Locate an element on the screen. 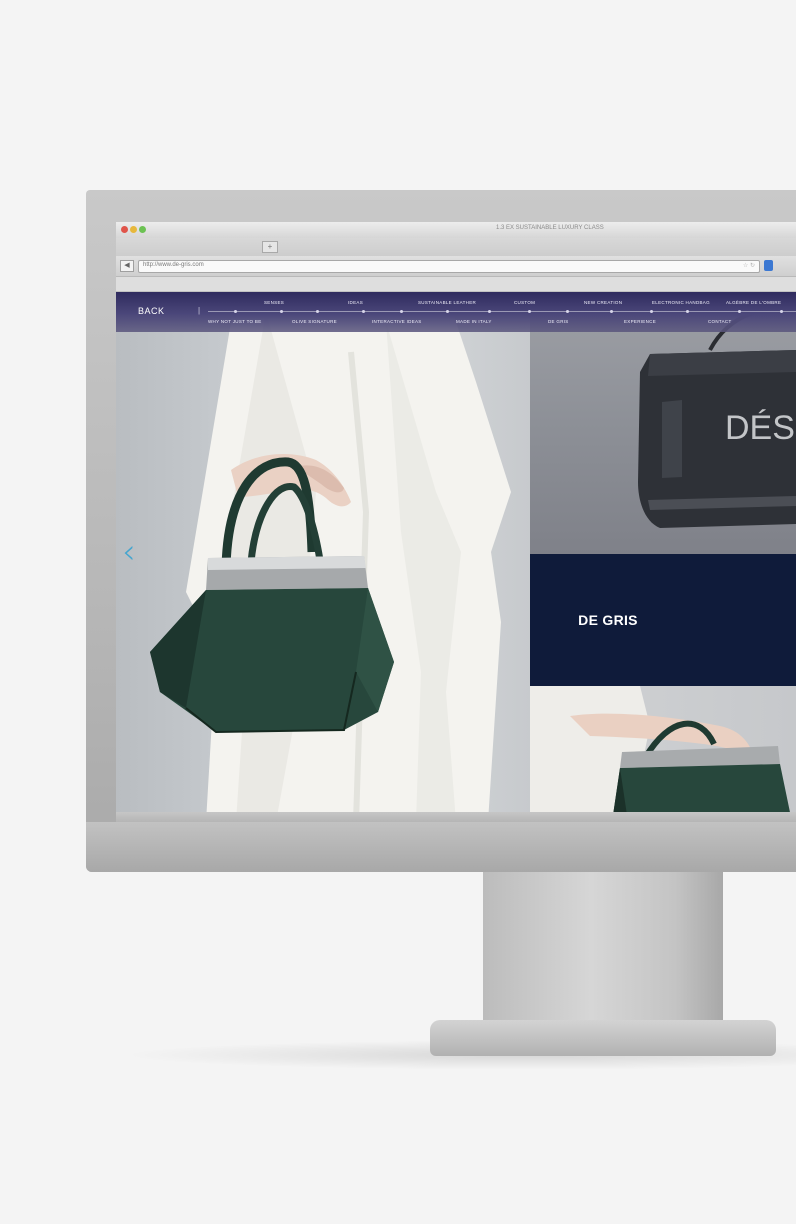  url-text: http://www.de-gris.com is located at coordinates (173, 265).